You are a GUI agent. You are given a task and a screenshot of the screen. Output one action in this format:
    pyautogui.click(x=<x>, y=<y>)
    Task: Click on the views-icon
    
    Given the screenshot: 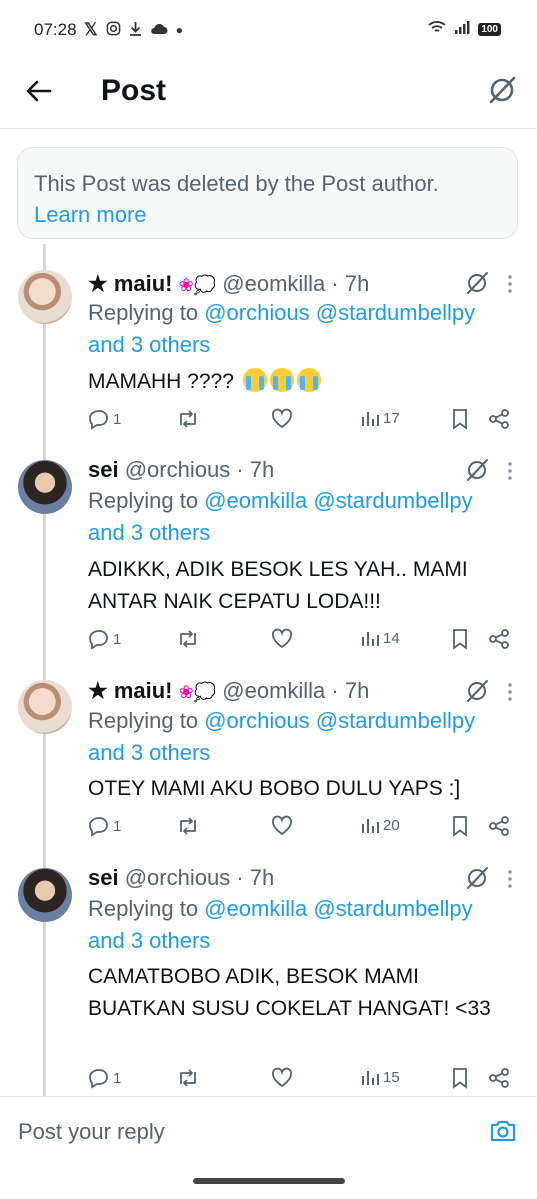 What is the action you would take?
    pyautogui.click(x=370, y=639)
    